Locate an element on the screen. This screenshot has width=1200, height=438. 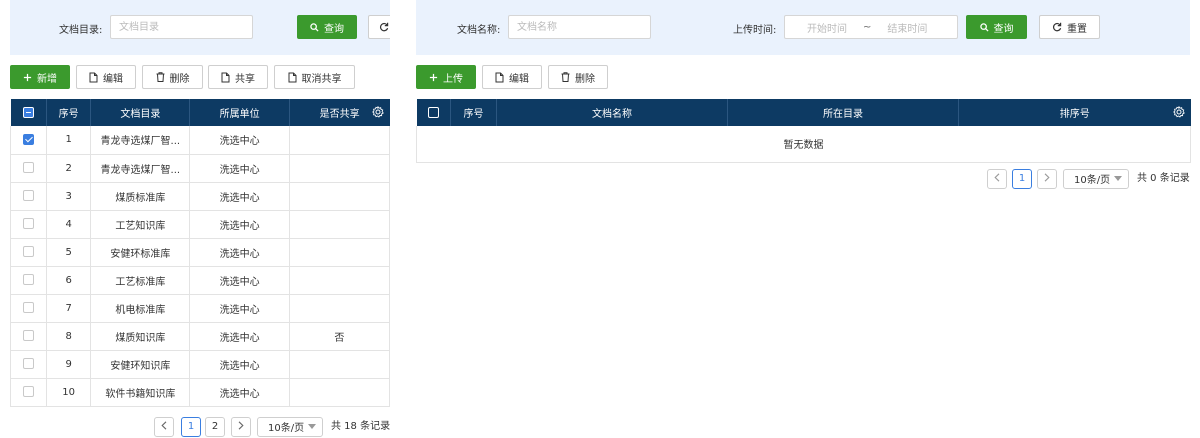
row-directory: 煤质知识库 is located at coordinates (140, 336).